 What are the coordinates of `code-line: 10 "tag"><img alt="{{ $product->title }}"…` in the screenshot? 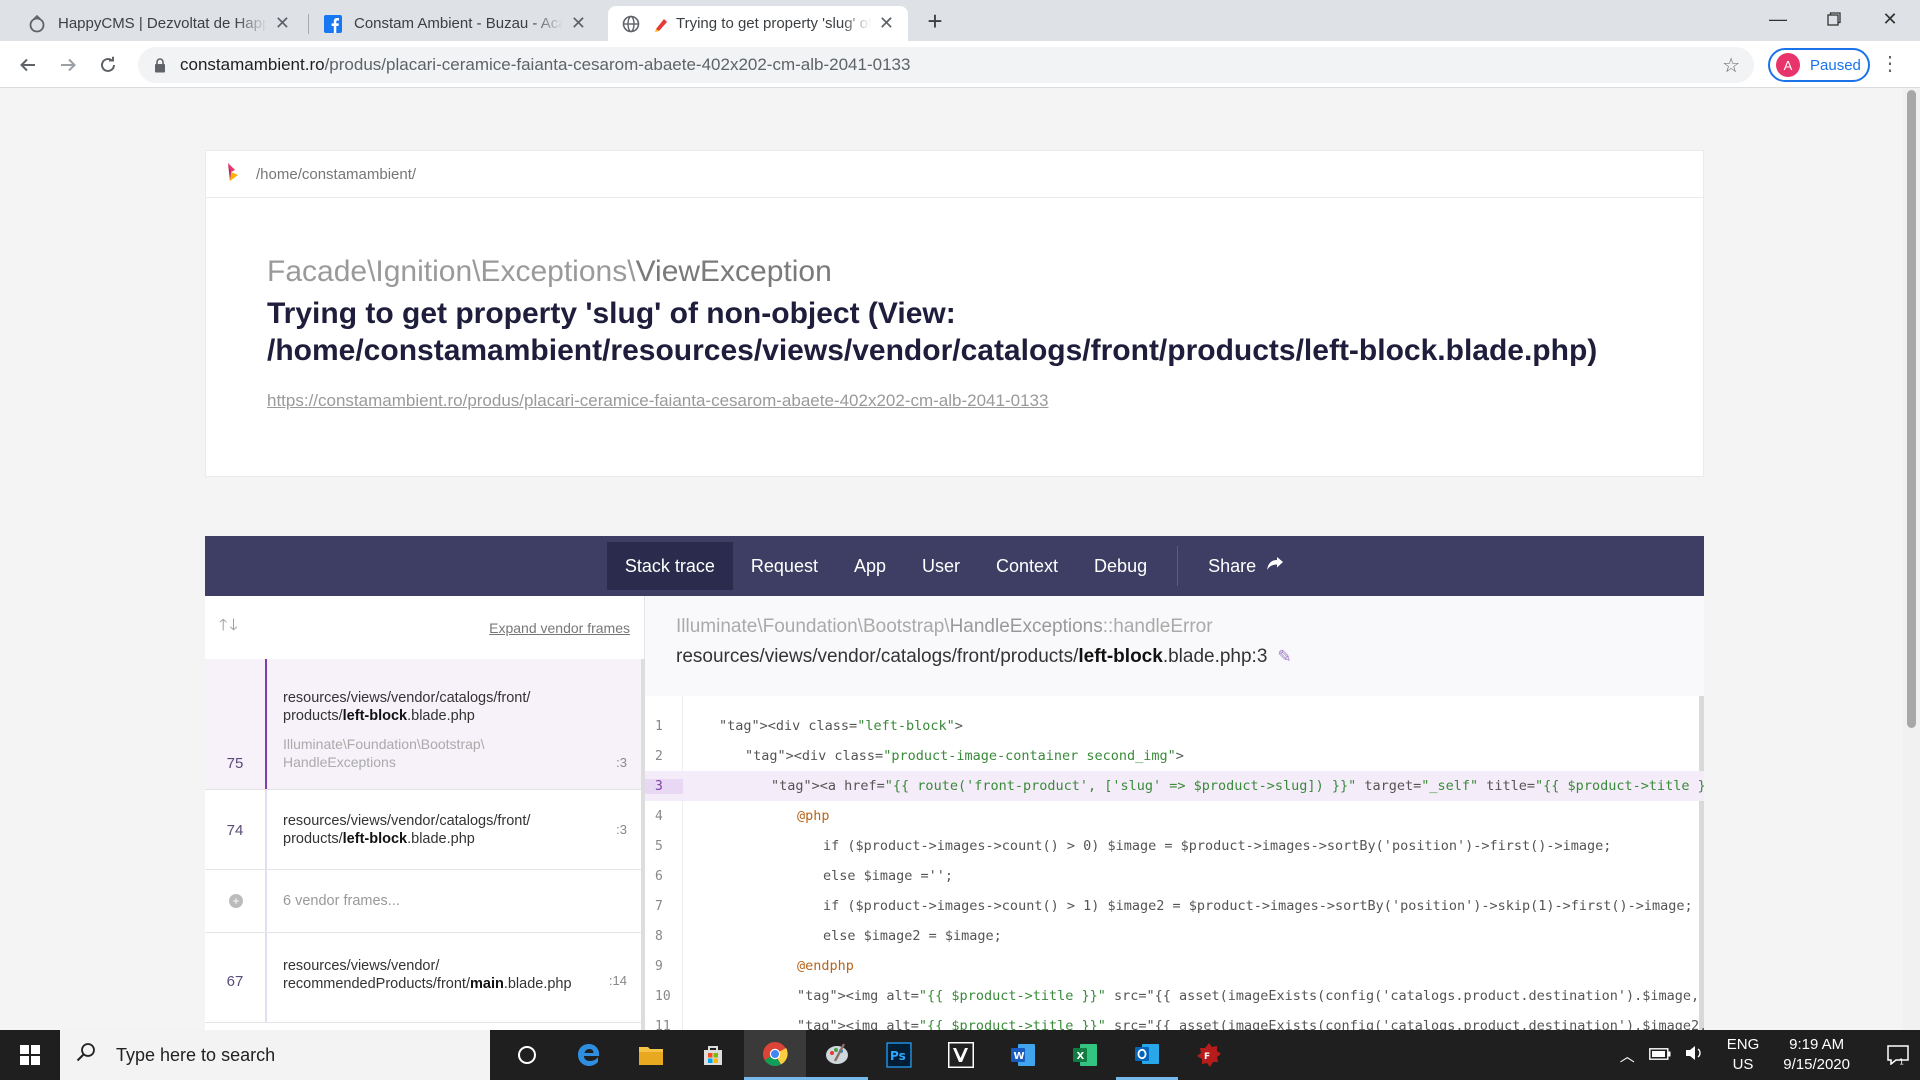 It's located at (1174, 996).